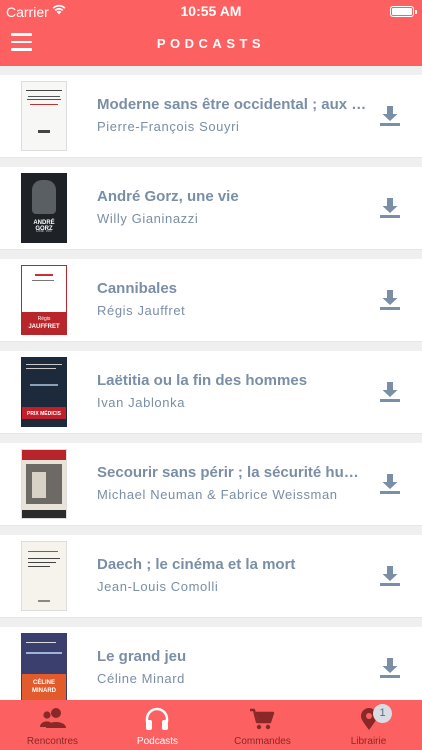 This screenshot has height=750, width=422. I want to click on clock: 10:55 AM, so click(211, 11).